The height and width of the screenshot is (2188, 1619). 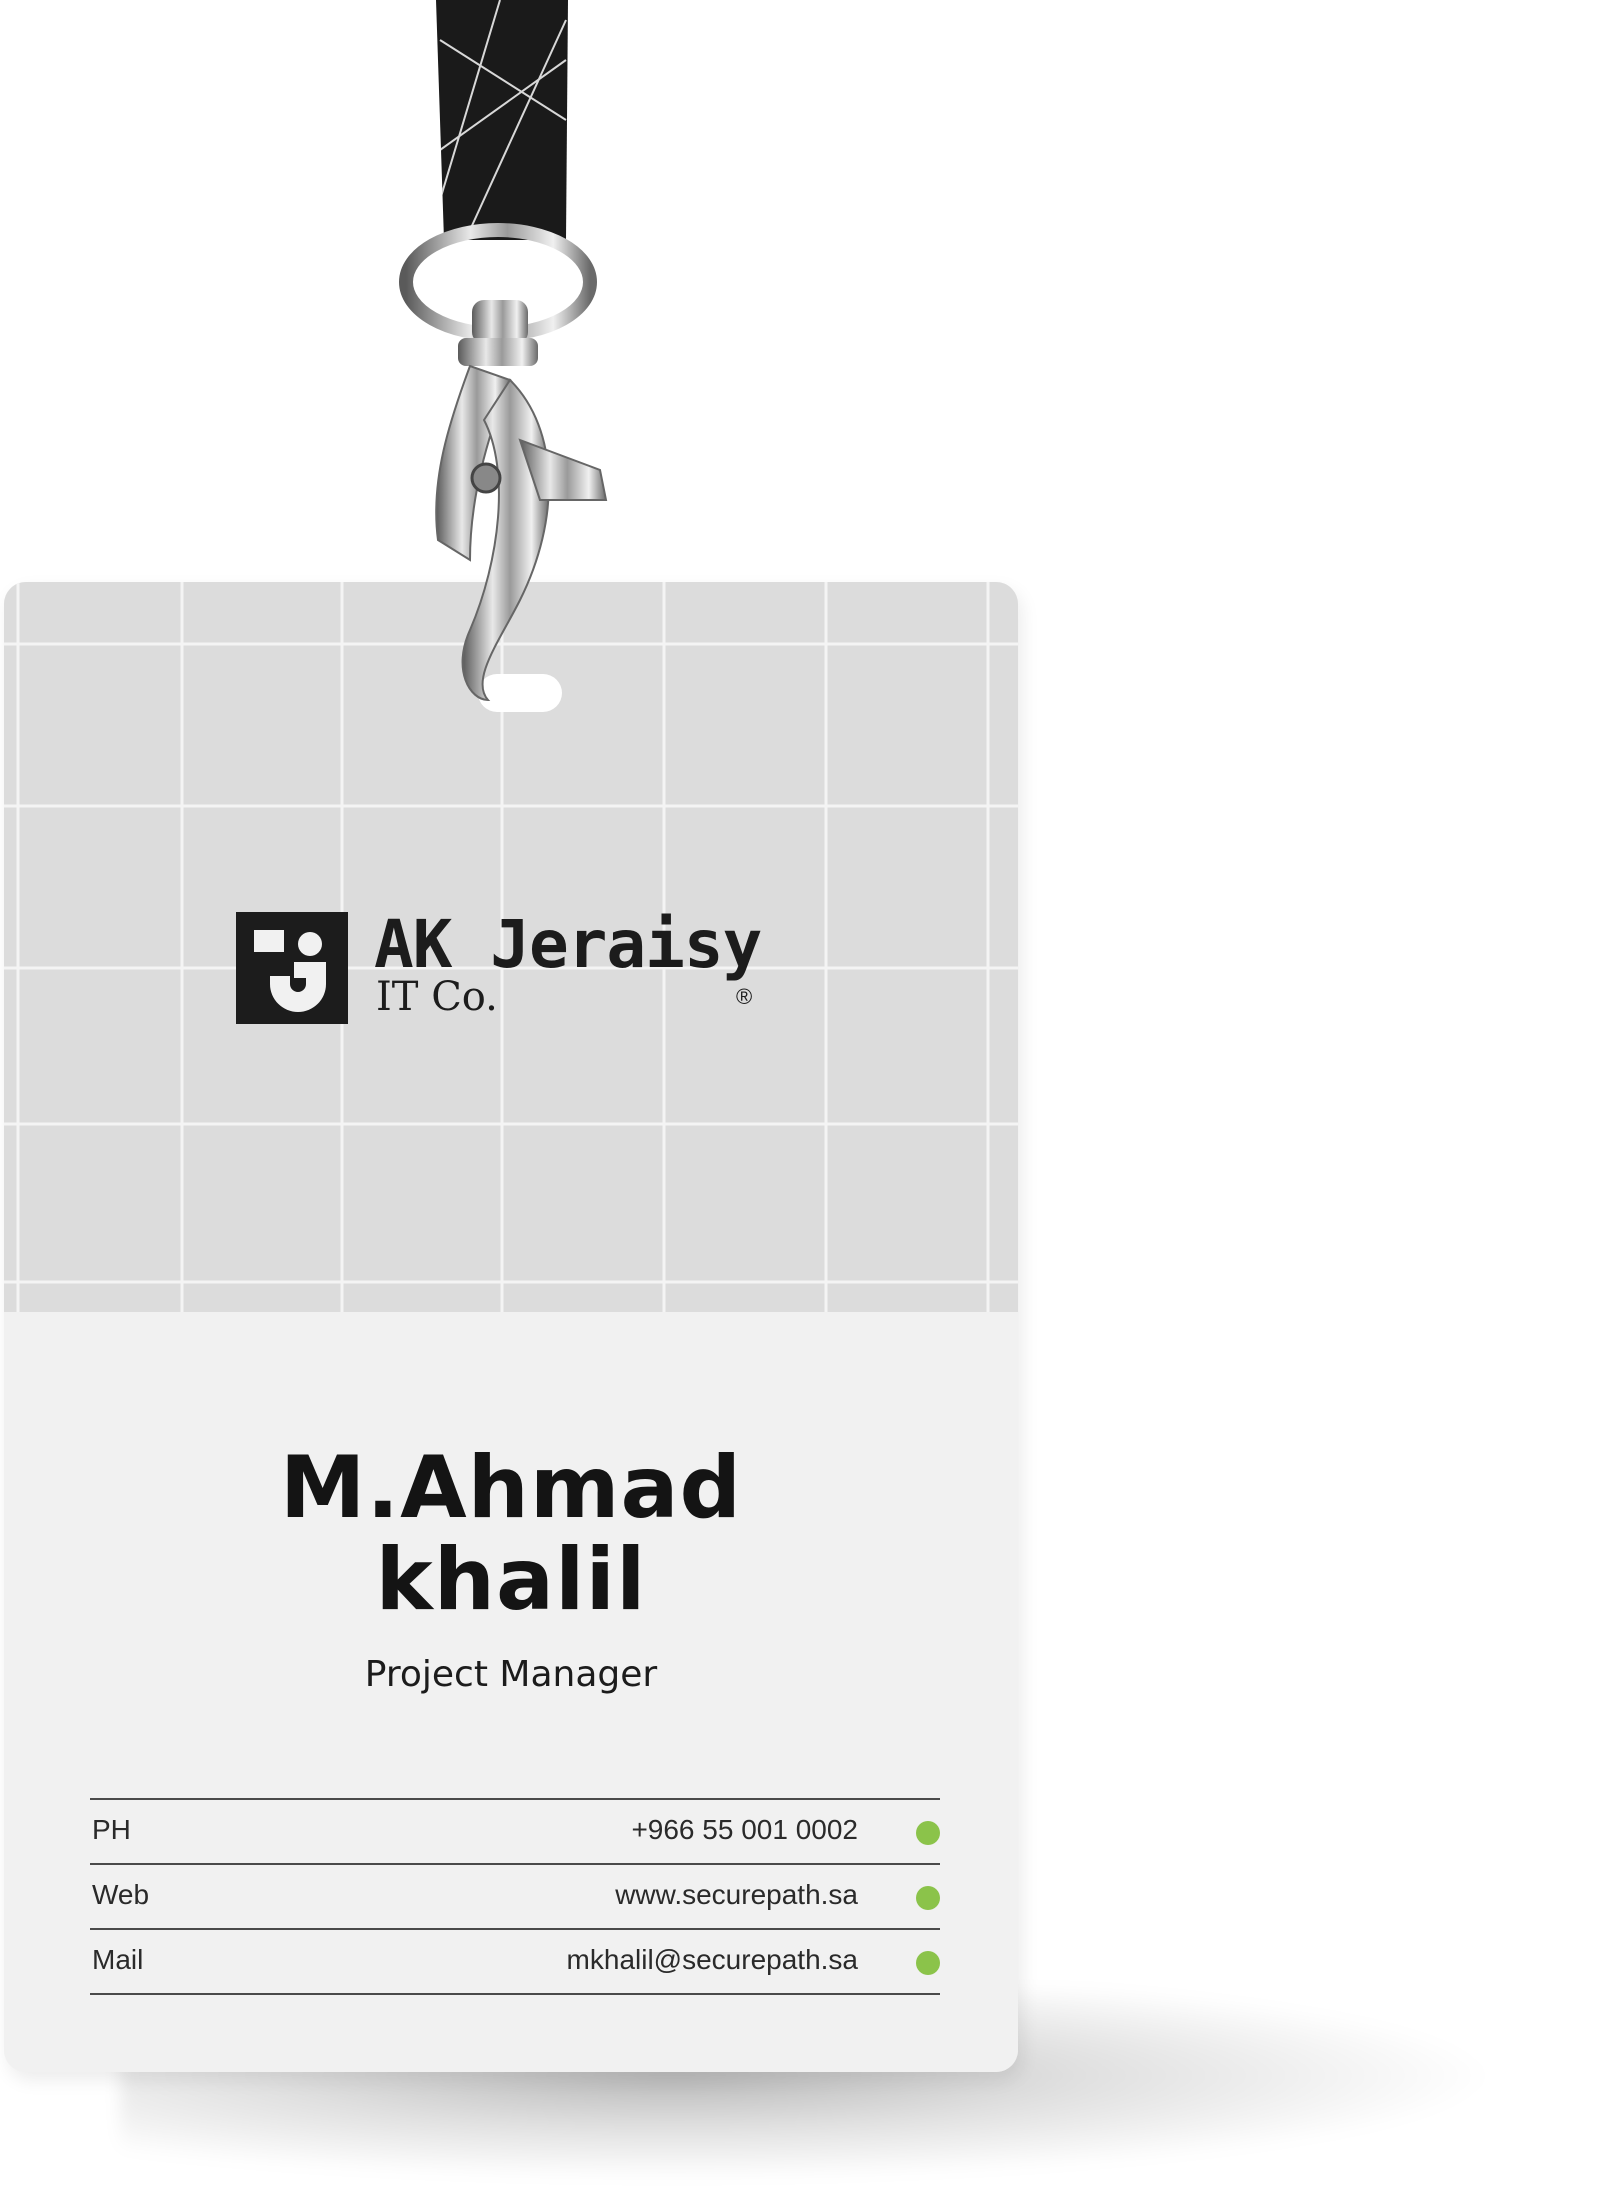 I want to click on contact-label: PH, so click(x=111, y=1829).